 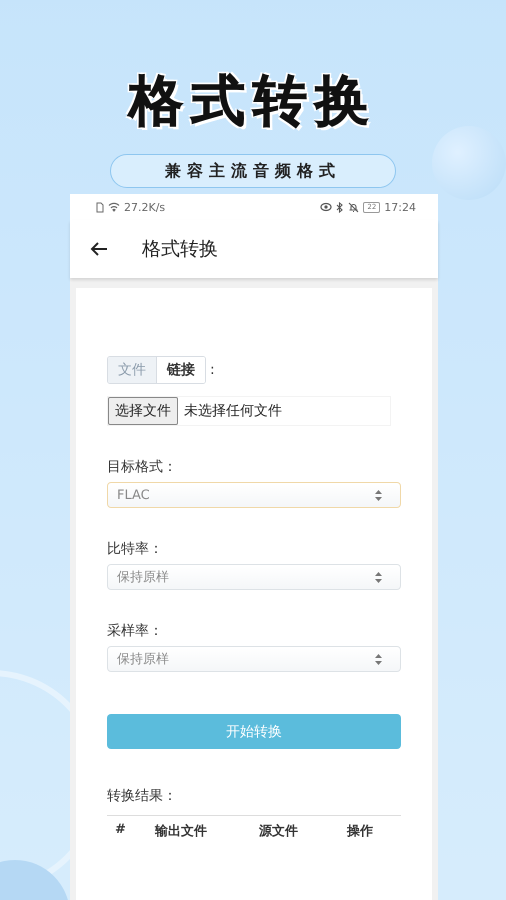 What do you see at coordinates (114, 207) in the screenshot?
I see `wifi-icon` at bounding box center [114, 207].